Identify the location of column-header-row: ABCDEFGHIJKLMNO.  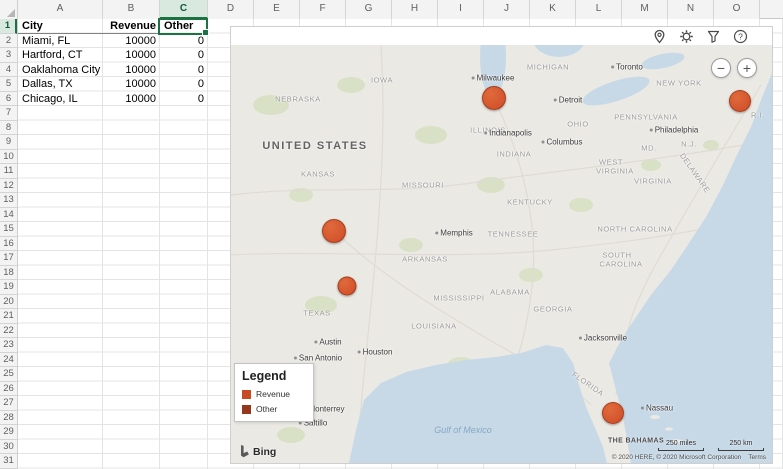
(391, 9).